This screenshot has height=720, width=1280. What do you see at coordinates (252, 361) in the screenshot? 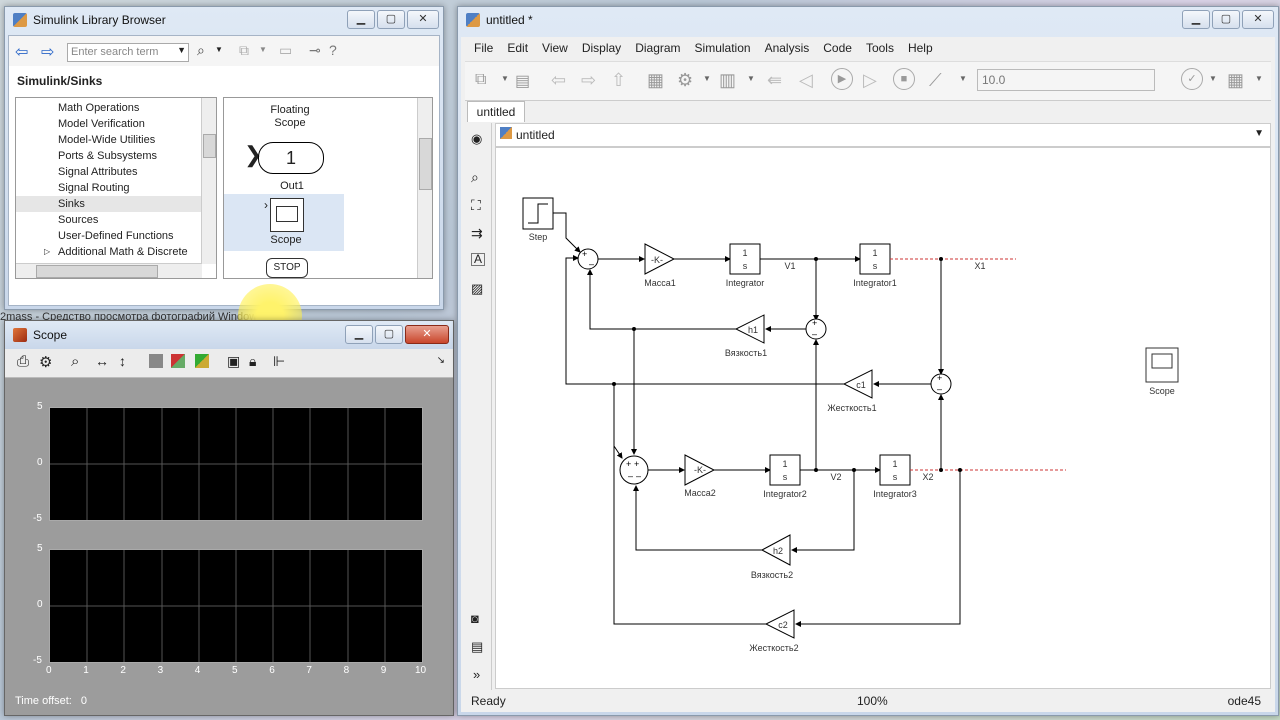
I see `lock-icon: 🔒︎` at bounding box center [252, 361].